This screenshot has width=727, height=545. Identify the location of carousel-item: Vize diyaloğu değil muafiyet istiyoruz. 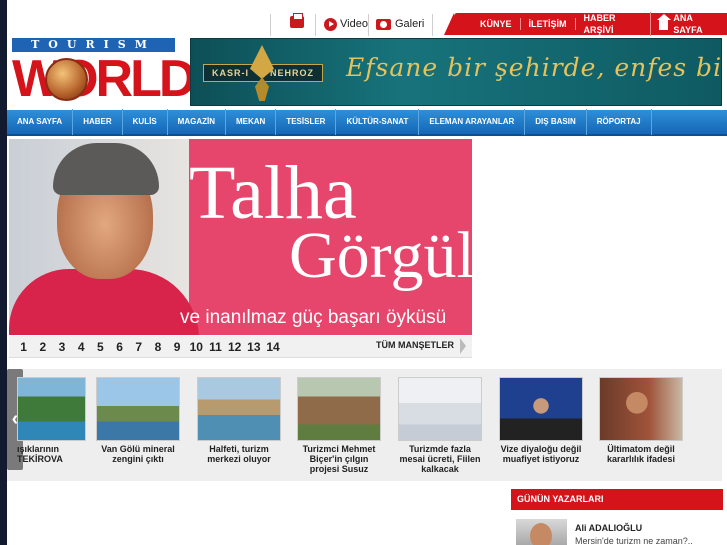
(541, 420).